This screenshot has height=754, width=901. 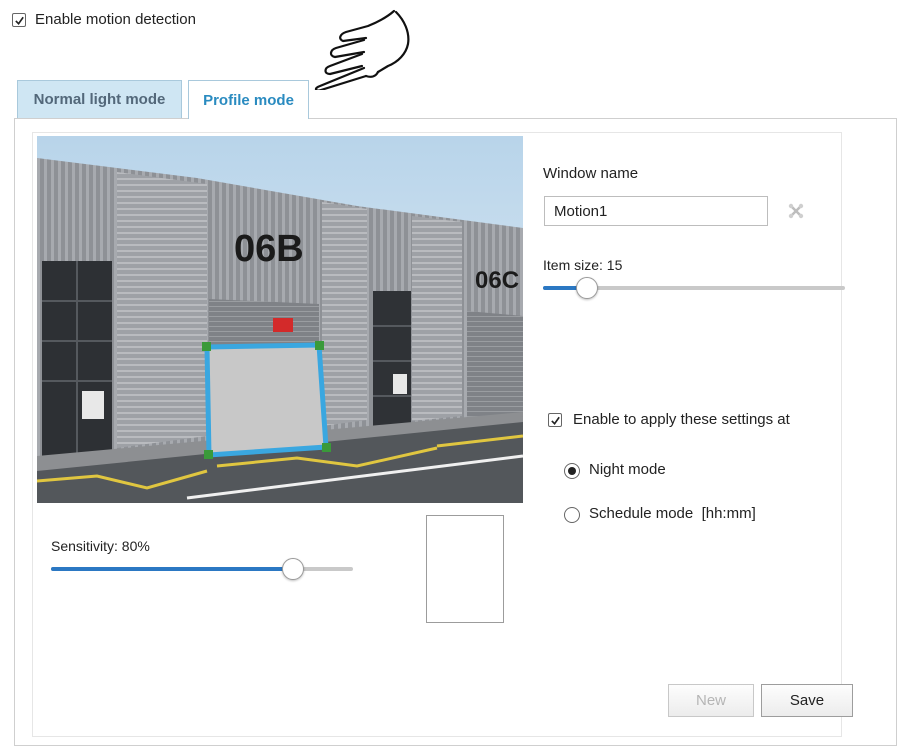 What do you see at coordinates (100, 546) in the screenshot?
I see `sensitivity-label: Sensitivity: 80%` at bounding box center [100, 546].